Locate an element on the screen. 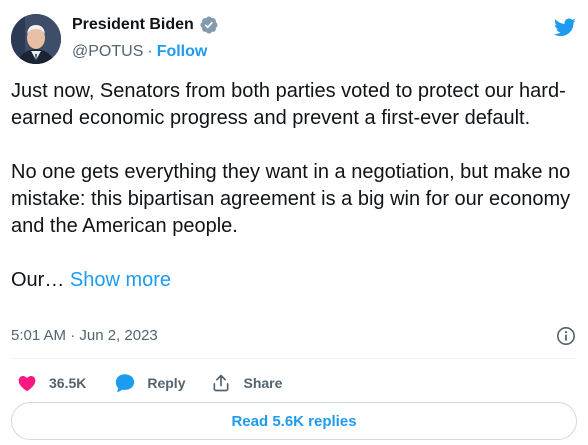 The image size is (588, 445). share-button: Share is located at coordinates (246, 383).